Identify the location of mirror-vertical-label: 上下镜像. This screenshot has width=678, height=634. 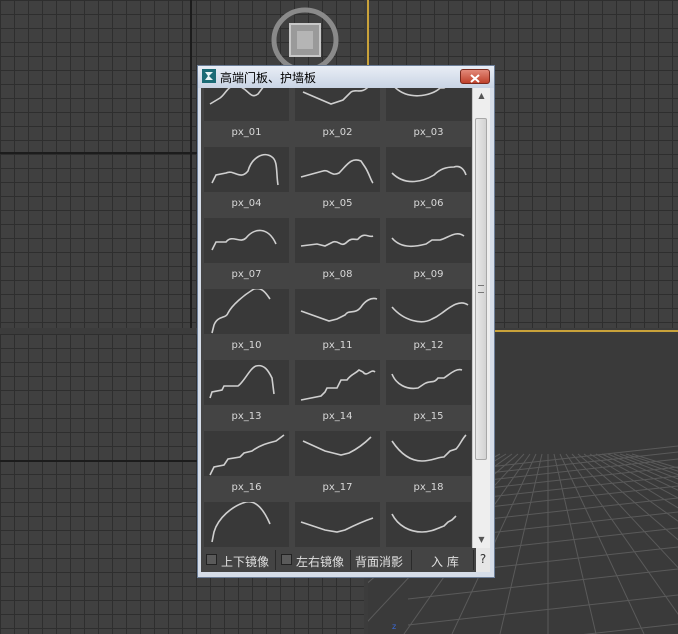
(245, 561).